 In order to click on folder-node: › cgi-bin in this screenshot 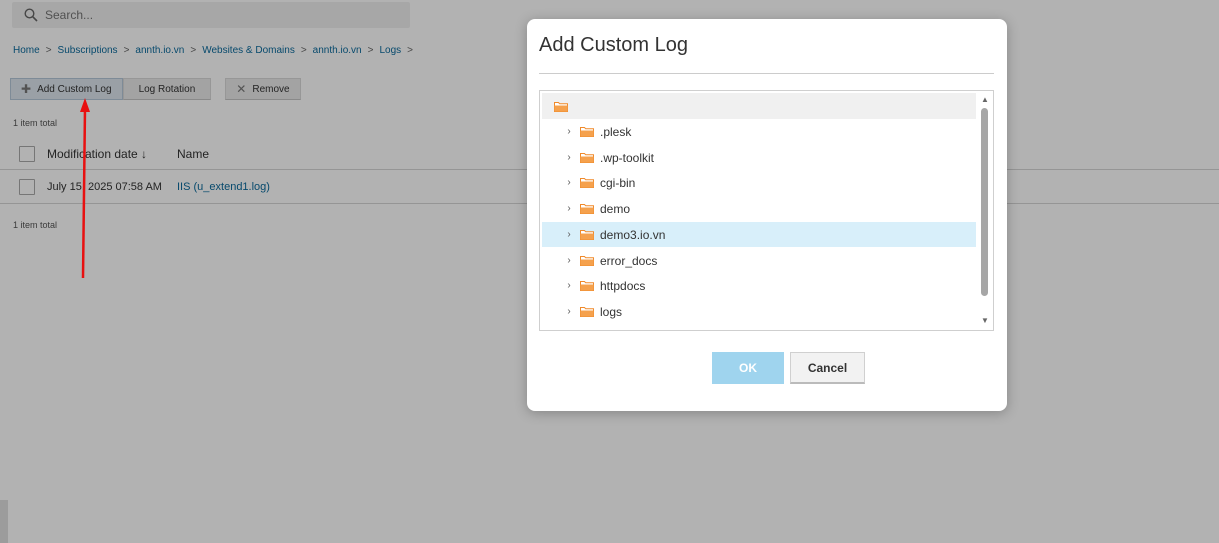, I will do `click(759, 182)`.